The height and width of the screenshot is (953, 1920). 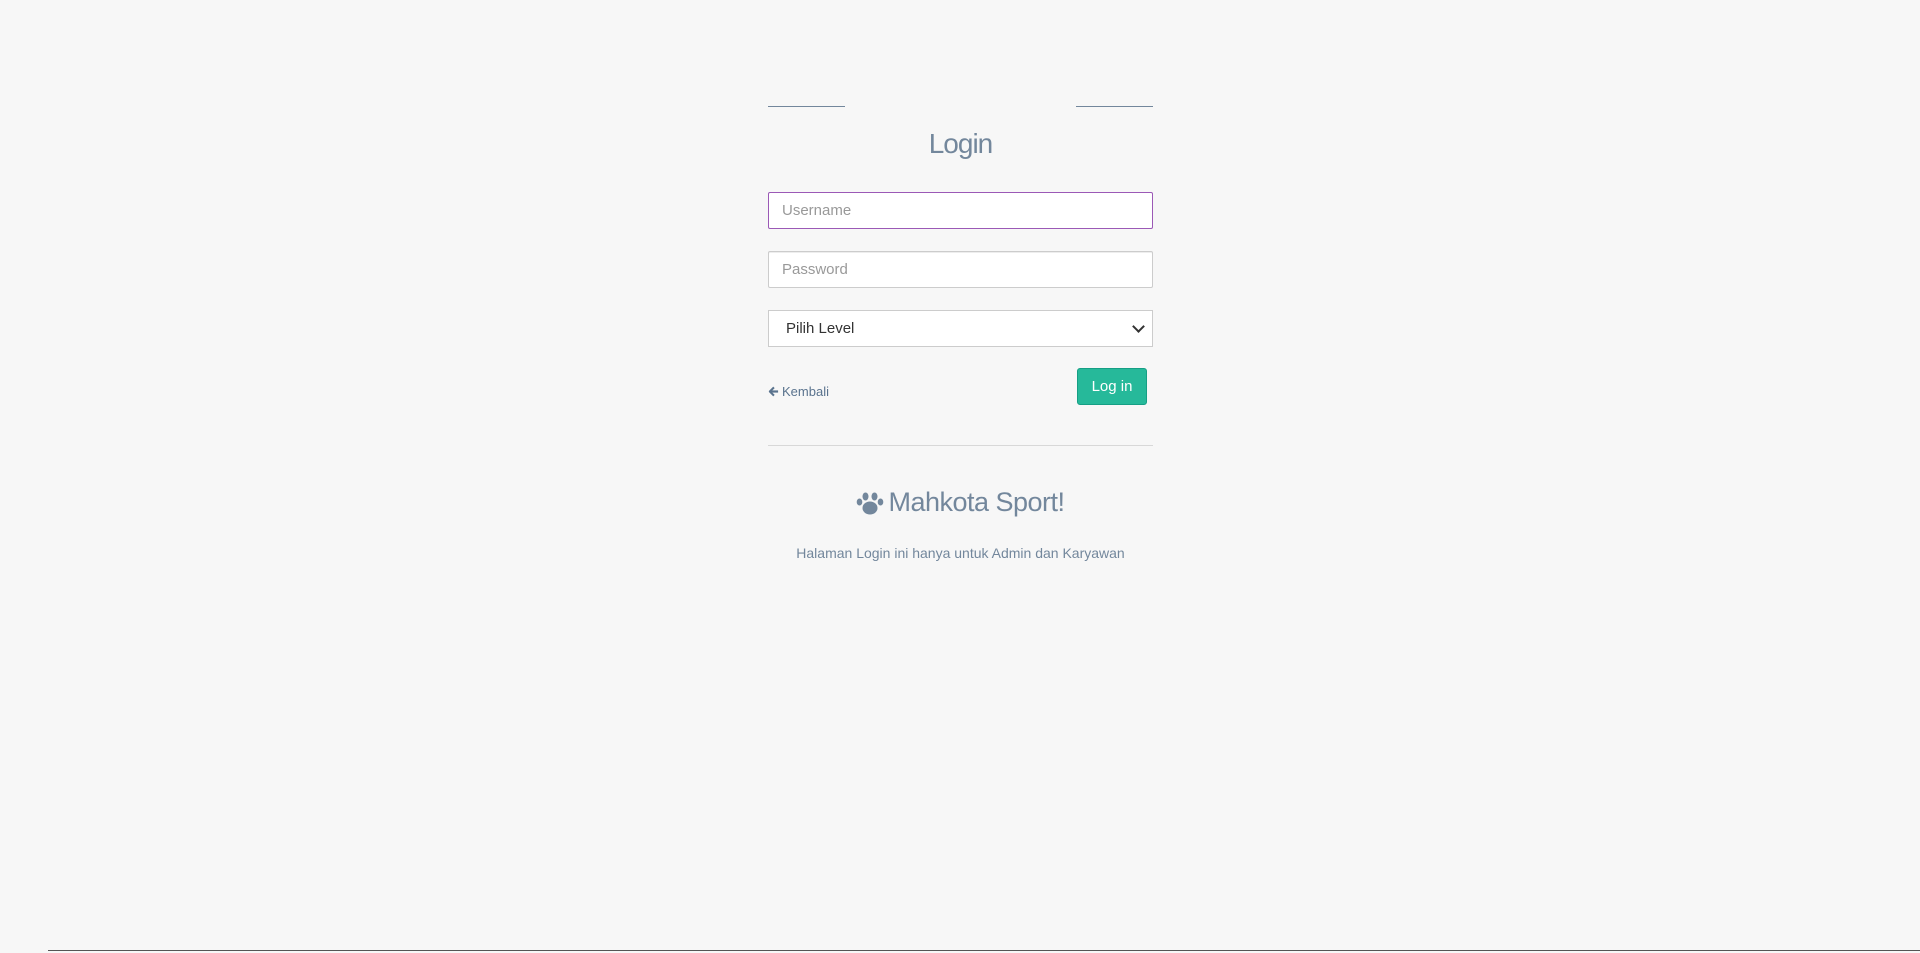 I want to click on level-select: Pilih Level, so click(x=960, y=328).